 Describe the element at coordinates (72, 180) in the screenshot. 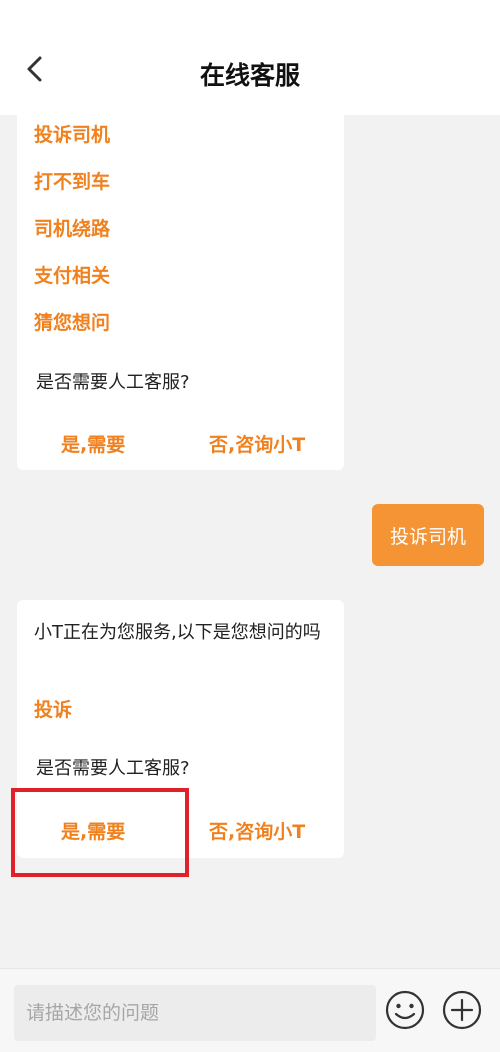

I see `option-no-car: 打不到车` at that location.